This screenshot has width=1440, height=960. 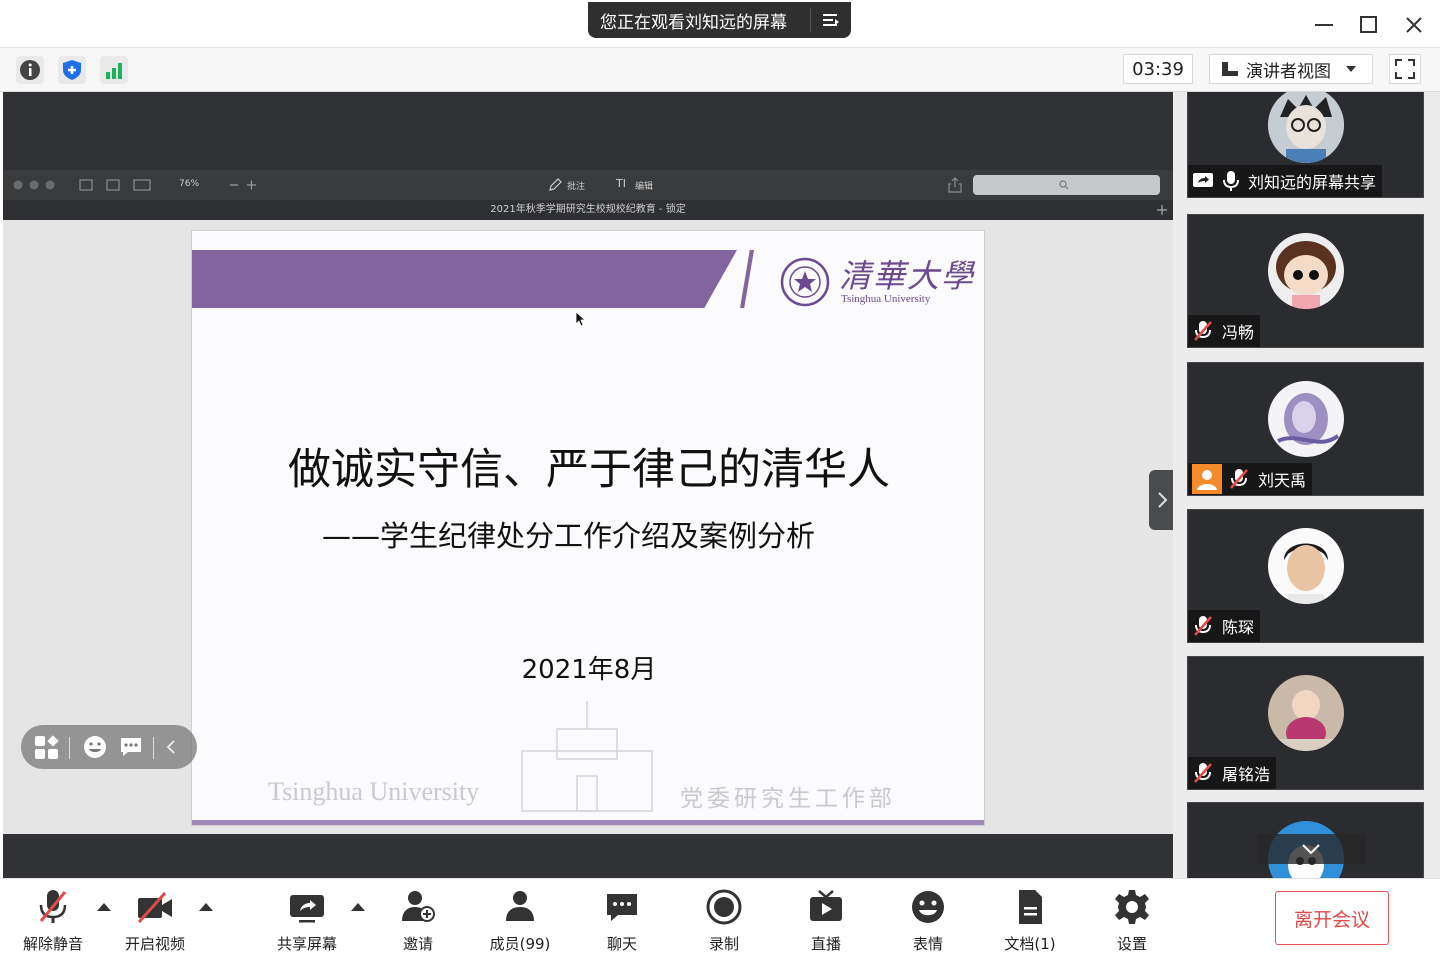 I want to click on participant-tile: 刘知远的屏幕共享, so click(x=1305, y=145).